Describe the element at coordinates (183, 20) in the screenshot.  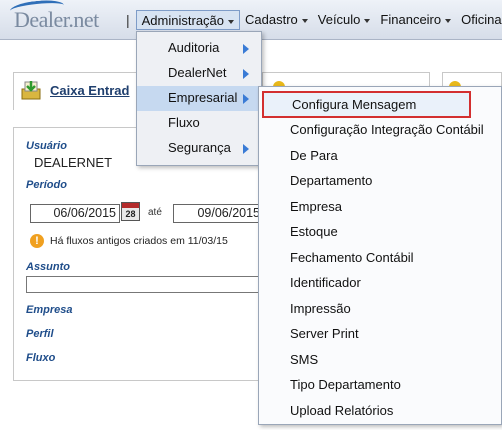
I see `menu-label: Administração` at that location.